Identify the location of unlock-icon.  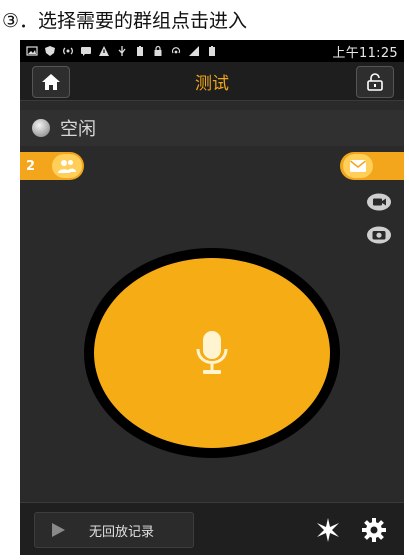
(375, 82).